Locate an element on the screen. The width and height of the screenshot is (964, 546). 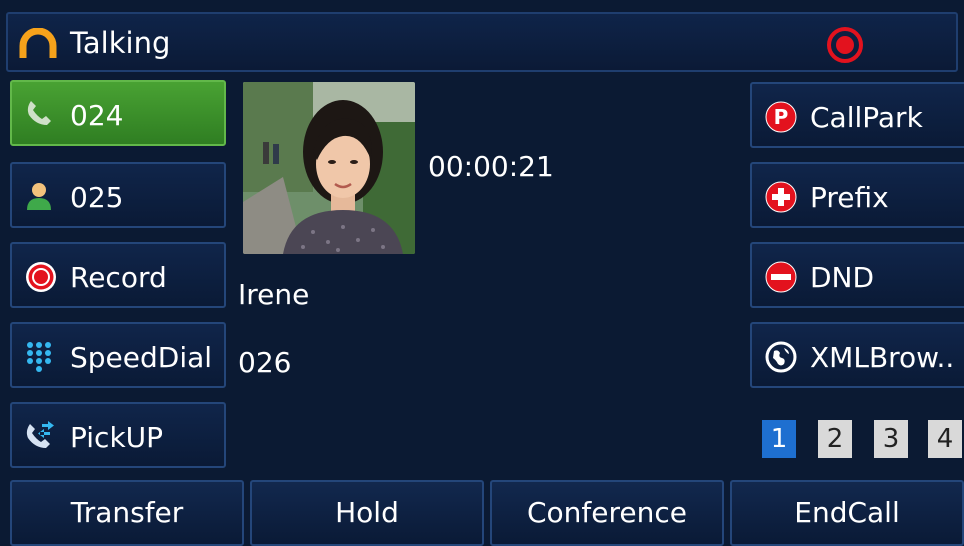
call-status-title: Talking is located at coordinates (120, 43).